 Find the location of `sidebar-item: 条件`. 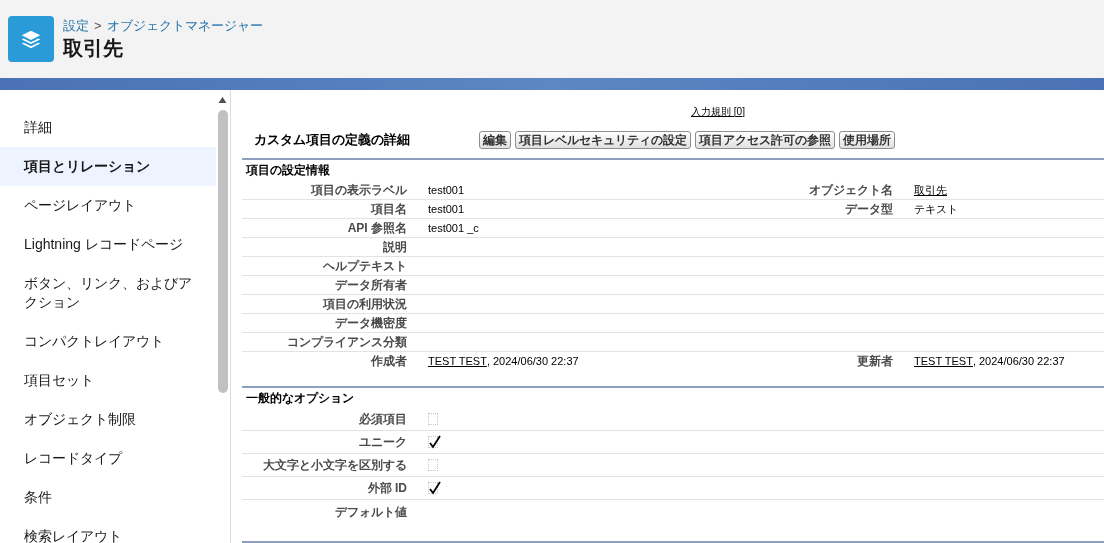

sidebar-item: 条件 is located at coordinates (108, 497).